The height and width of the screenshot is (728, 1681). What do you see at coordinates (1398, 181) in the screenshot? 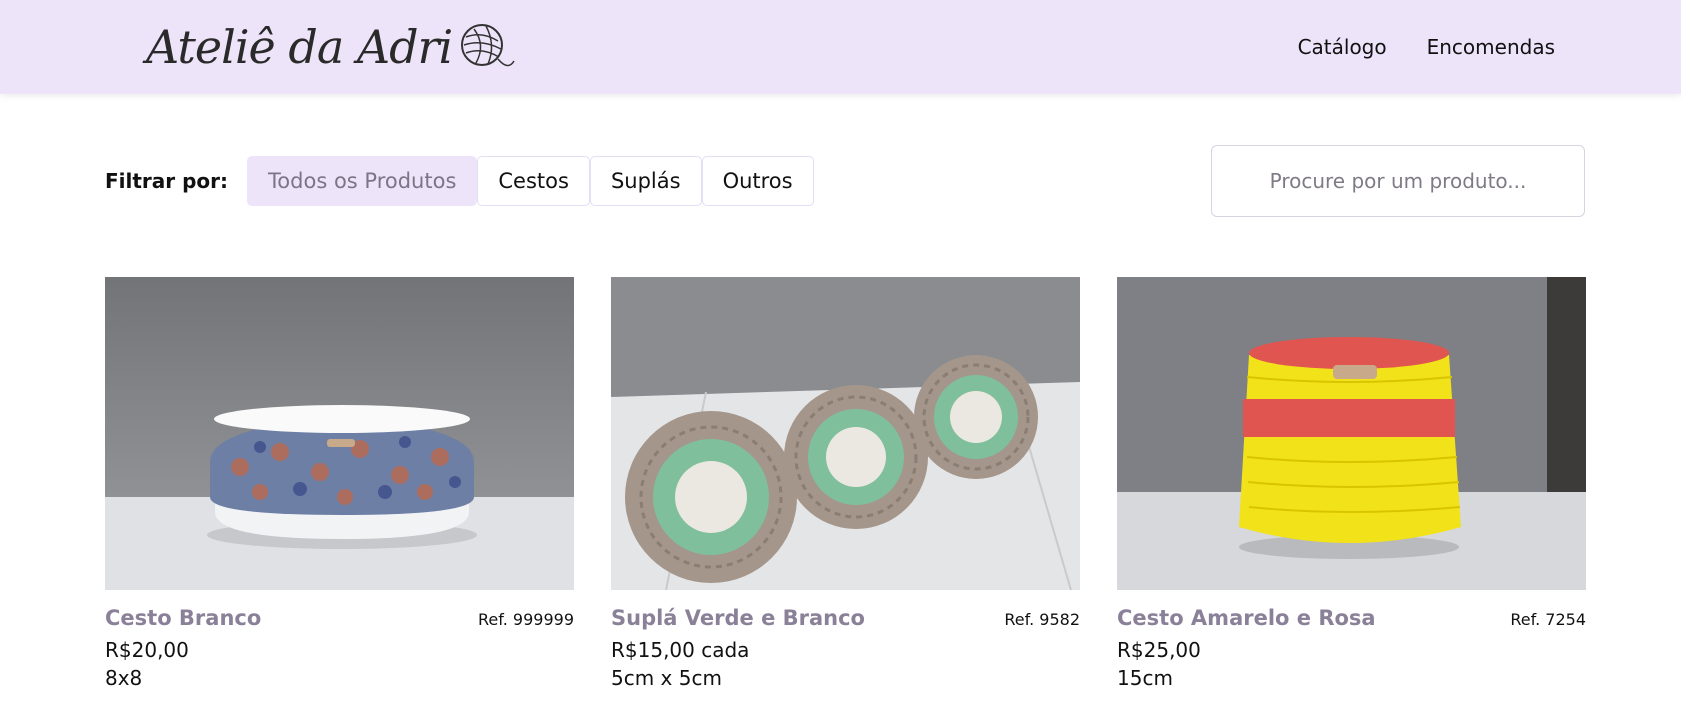
I see `search-input` at bounding box center [1398, 181].